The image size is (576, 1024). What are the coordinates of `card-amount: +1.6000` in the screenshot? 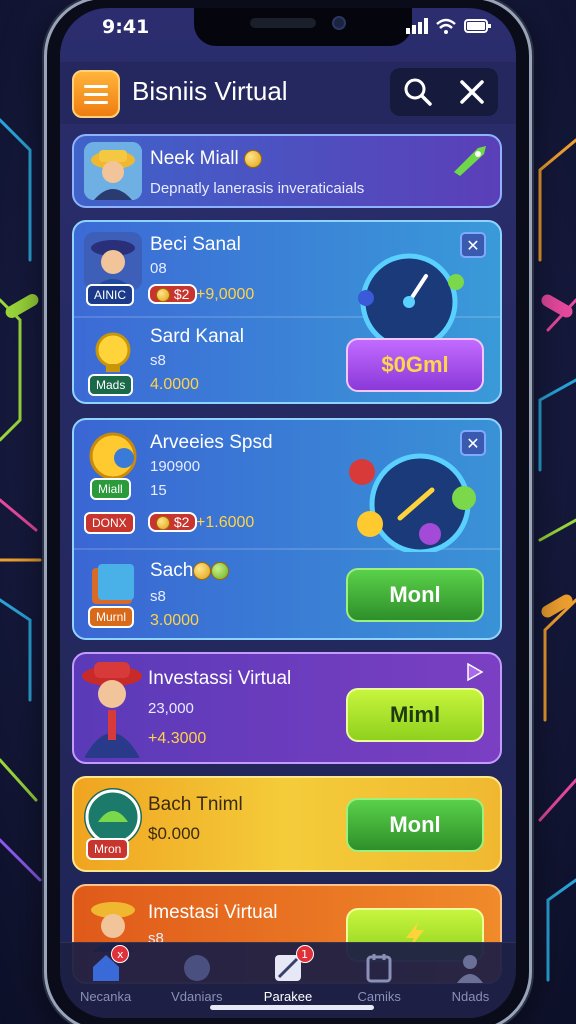 It's located at (225, 522).